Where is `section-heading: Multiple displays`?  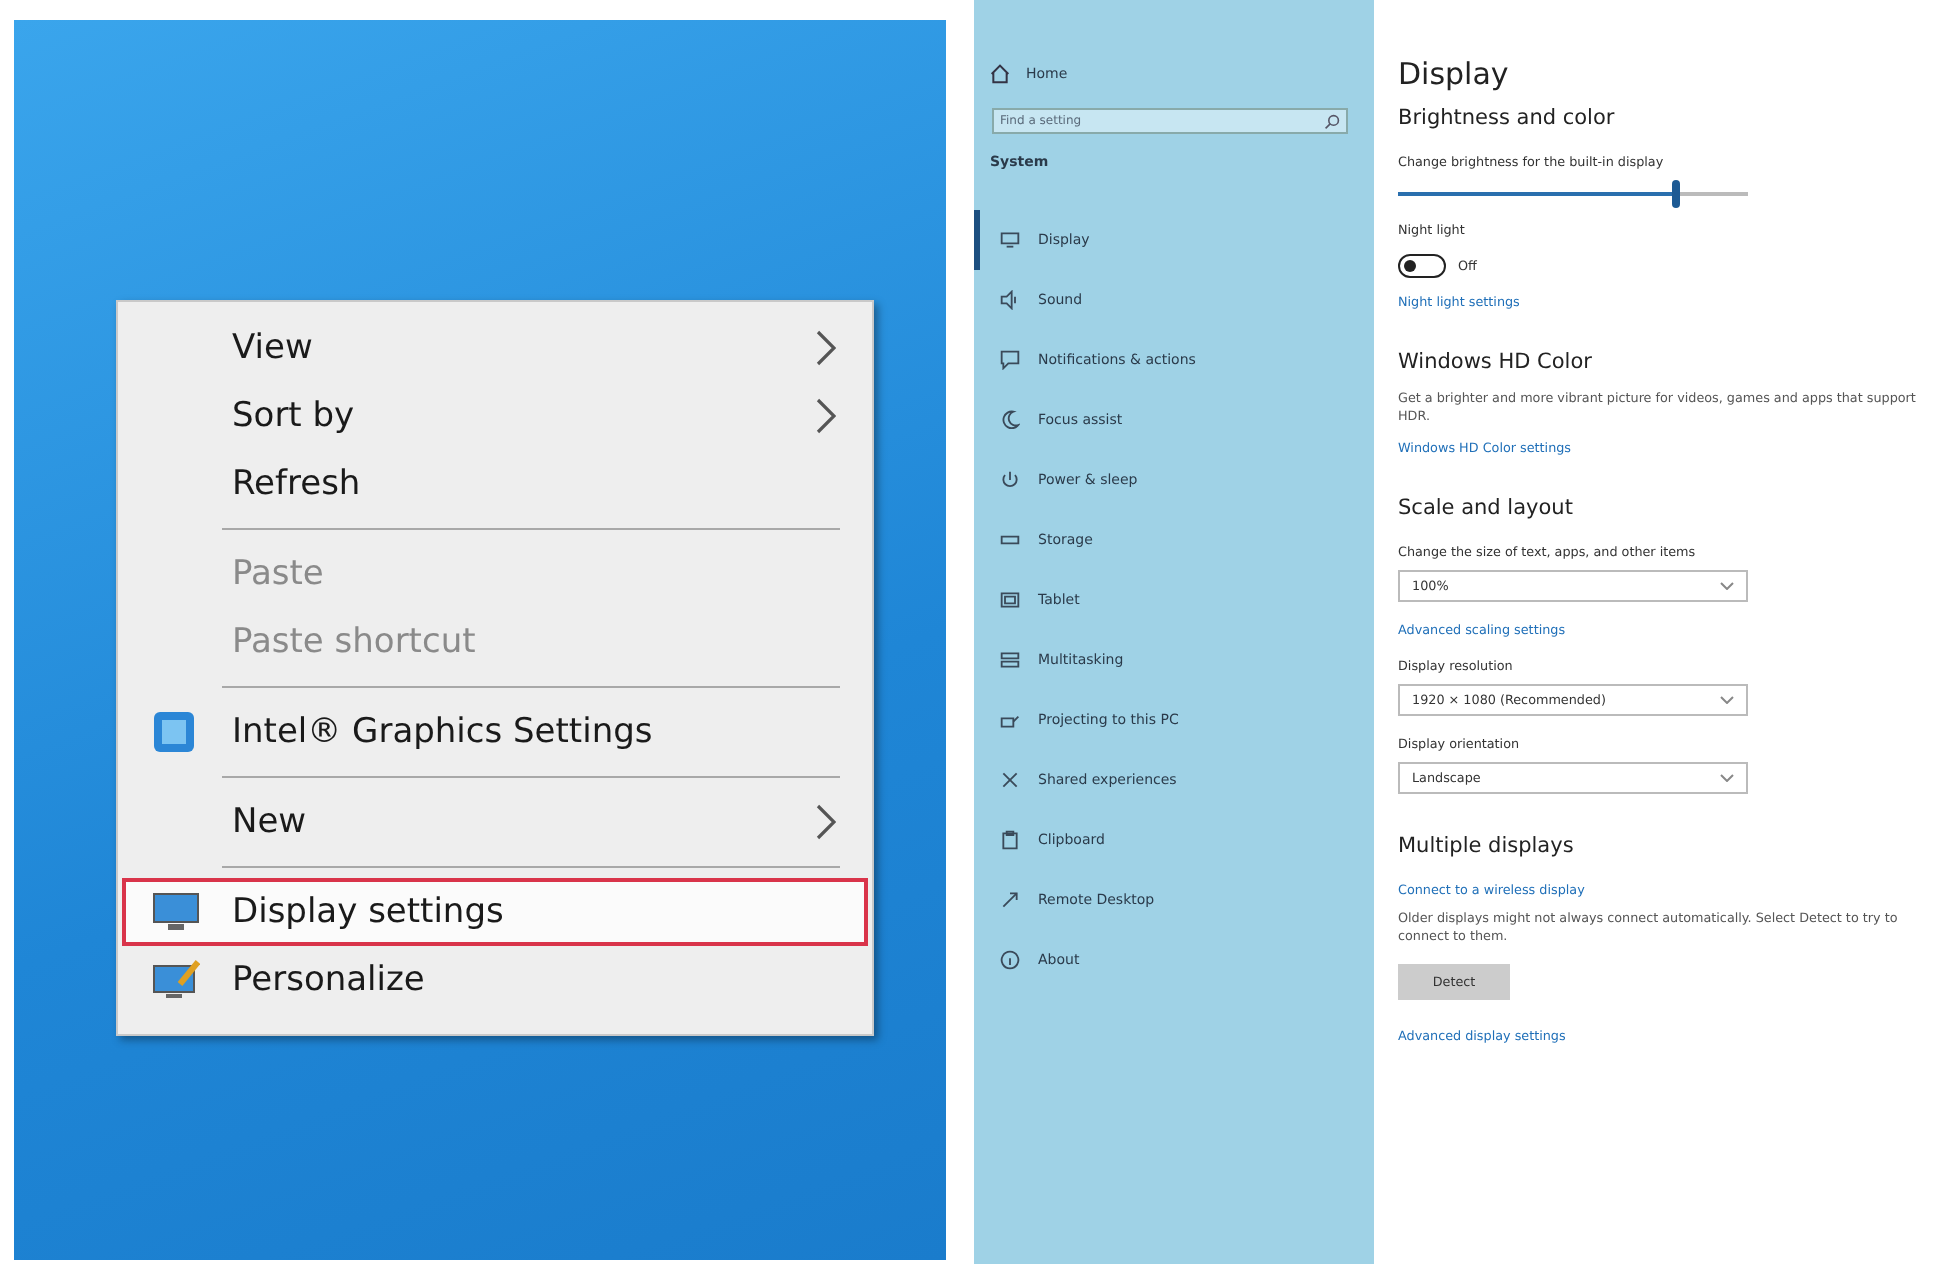
section-heading: Multiple displays is located at coordinates (1487, 845).